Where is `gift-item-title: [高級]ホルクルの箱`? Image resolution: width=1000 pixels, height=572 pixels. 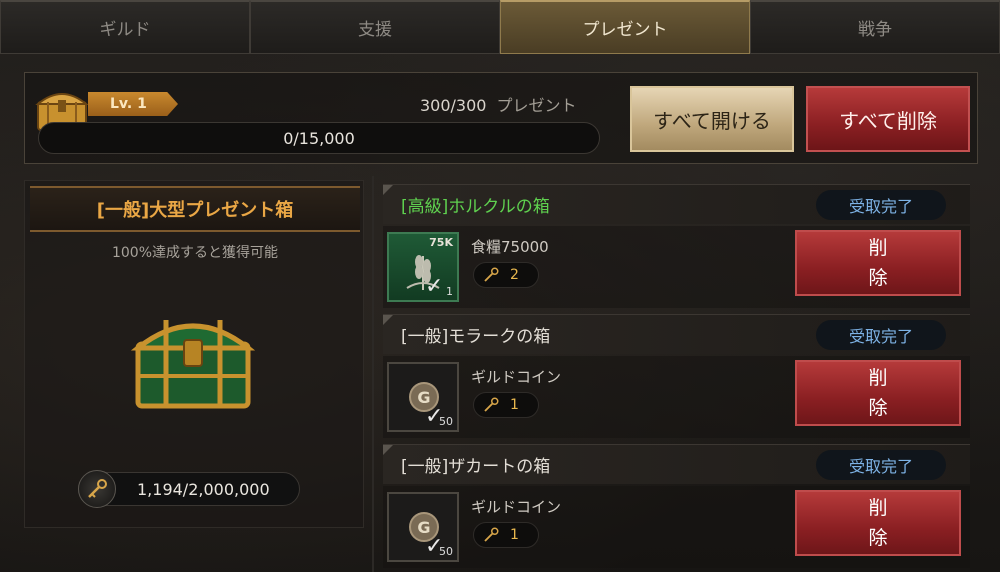 gift-item-title: [高級]ホルクルの箱 is located at coordinates (475, 207).